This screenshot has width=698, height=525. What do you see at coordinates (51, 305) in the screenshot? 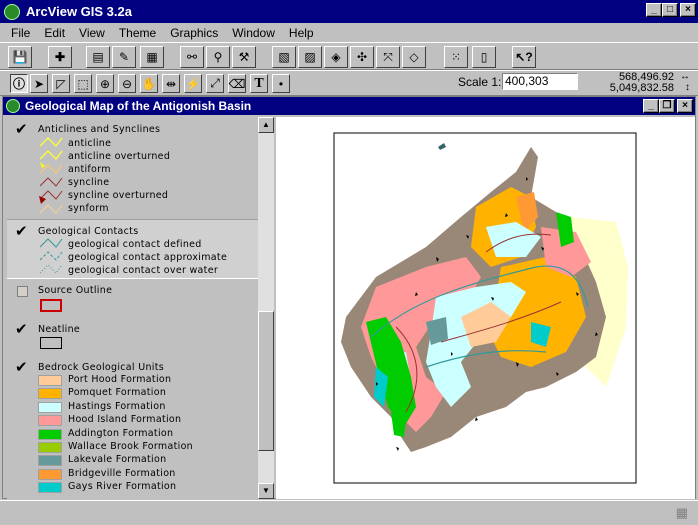
I see `source-outline-swatch` at bounding box center [51, 305].